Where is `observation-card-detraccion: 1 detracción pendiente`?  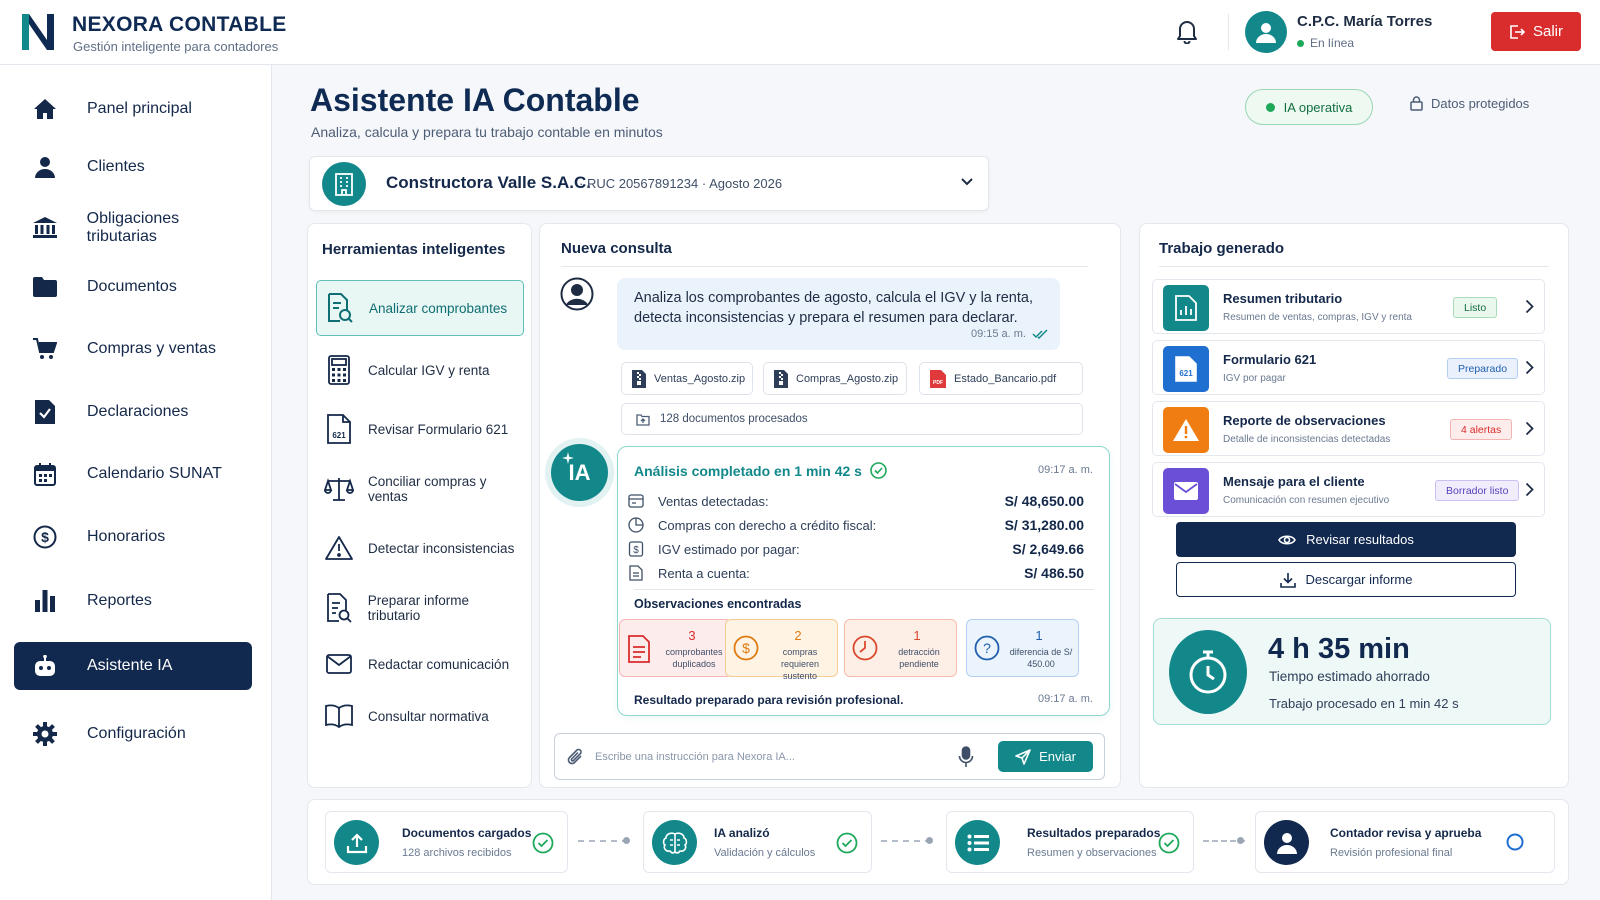 observation-card-detraccion: 1 detracción pendiente is located at coordinates (900, 648).